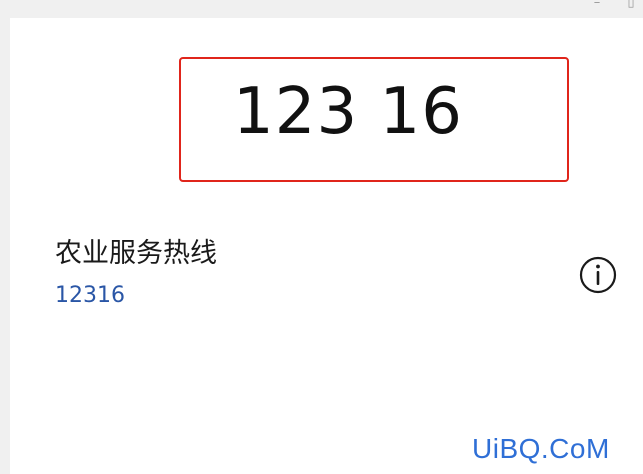 This screenshot has width=643, height=474. Describe the element at coordinates (541, 448) in the screenshot. I see `watermark-text: UiBQ.CoM` at that location.